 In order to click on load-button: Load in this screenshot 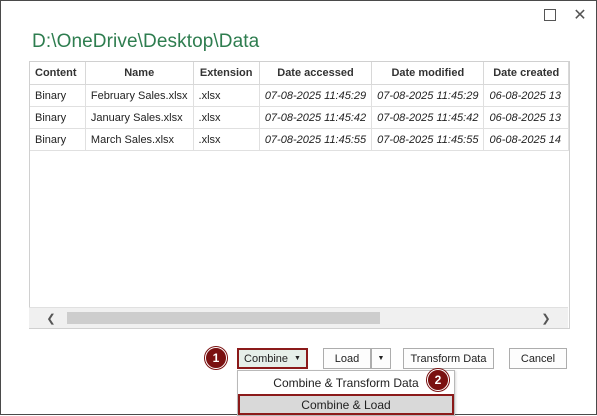, I will do `click(347, 358)`.